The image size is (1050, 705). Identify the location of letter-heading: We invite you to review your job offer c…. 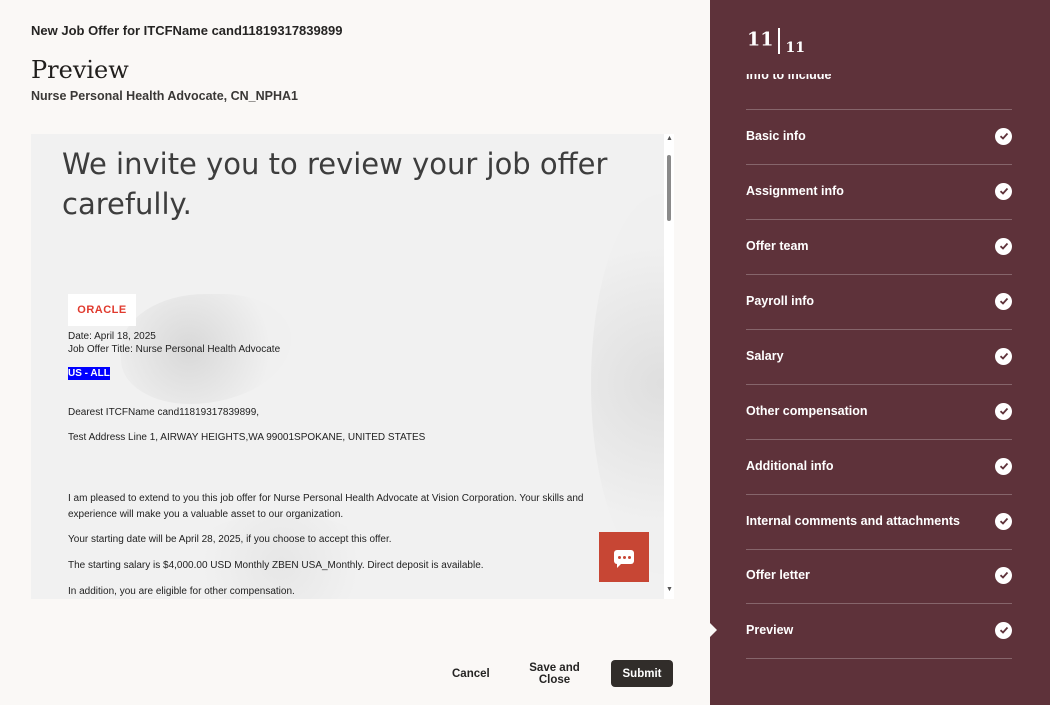
(335, 184).